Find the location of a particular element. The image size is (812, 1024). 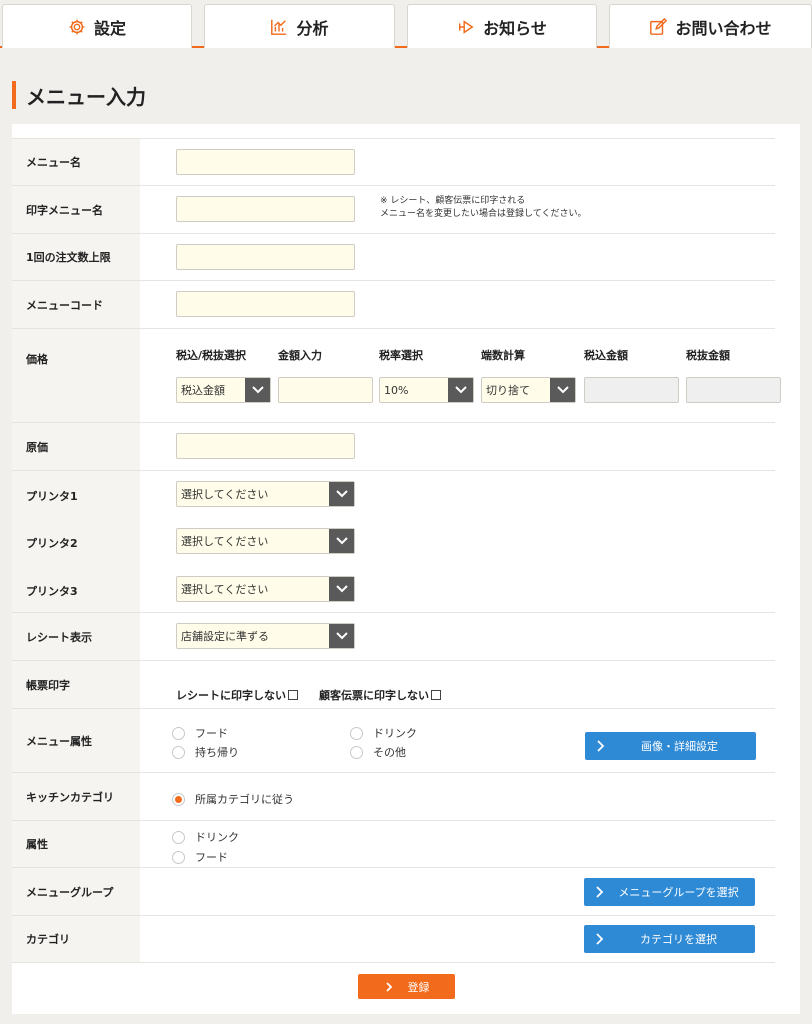

rounding-value: 切り捨て is located at coordinates (508, 390).